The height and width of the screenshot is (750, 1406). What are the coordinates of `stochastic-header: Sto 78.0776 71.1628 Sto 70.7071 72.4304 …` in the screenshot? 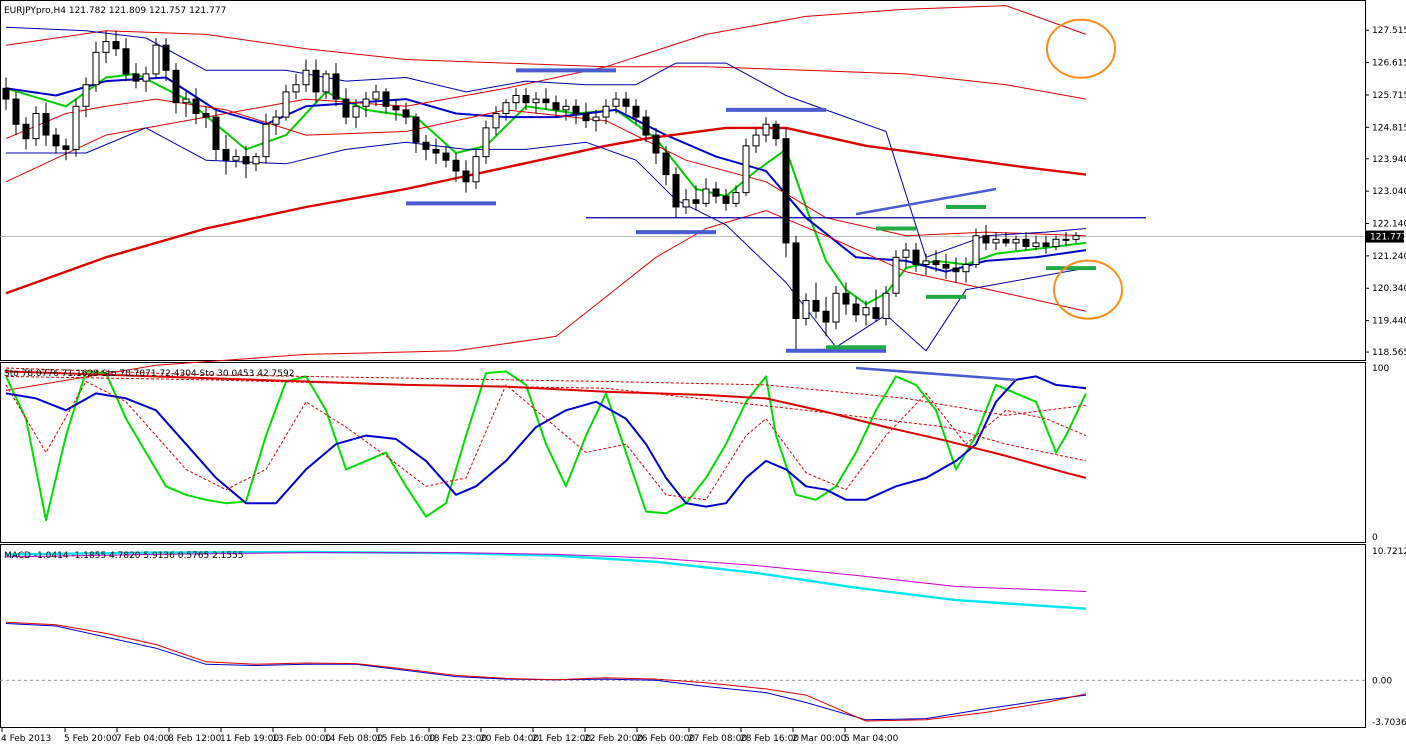 It's located at (149, 374).